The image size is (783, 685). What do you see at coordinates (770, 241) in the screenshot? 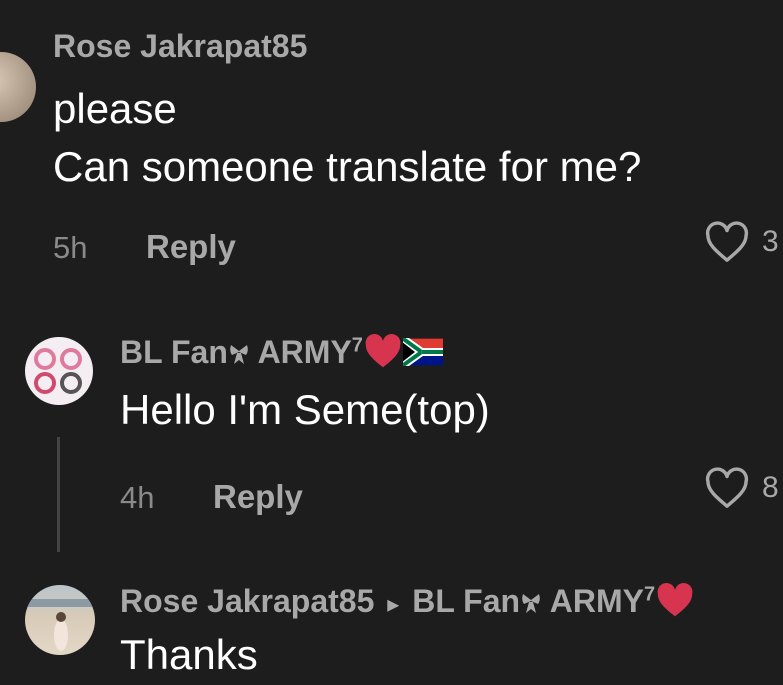
I see `comment-1-like-count: 3` at bounding box center [770, 241].